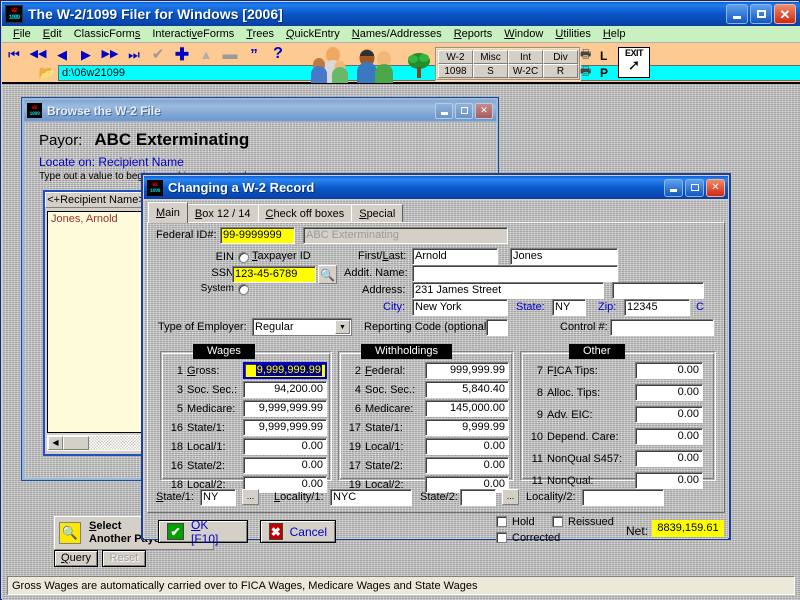  I want to click on form-button-r: R, so click(560, 71).